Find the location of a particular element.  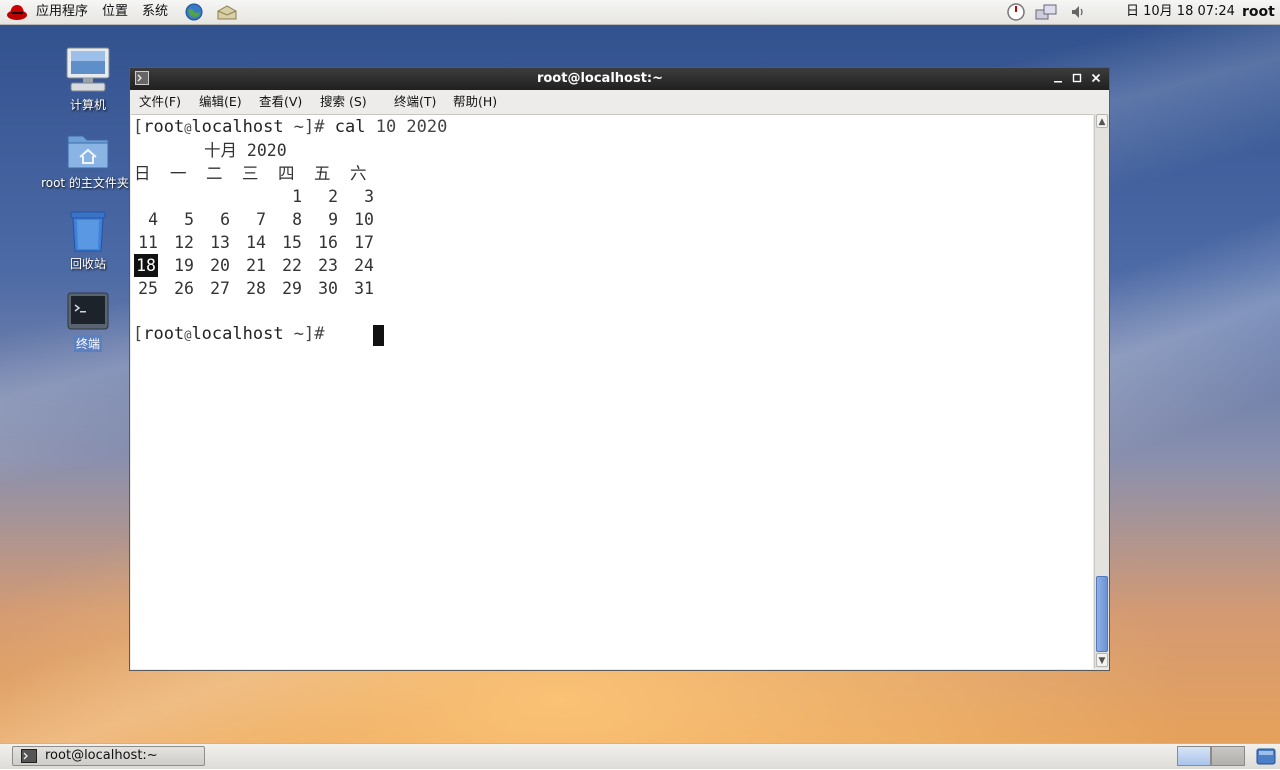

web-browser-icon is located at coordinates (194, 12).